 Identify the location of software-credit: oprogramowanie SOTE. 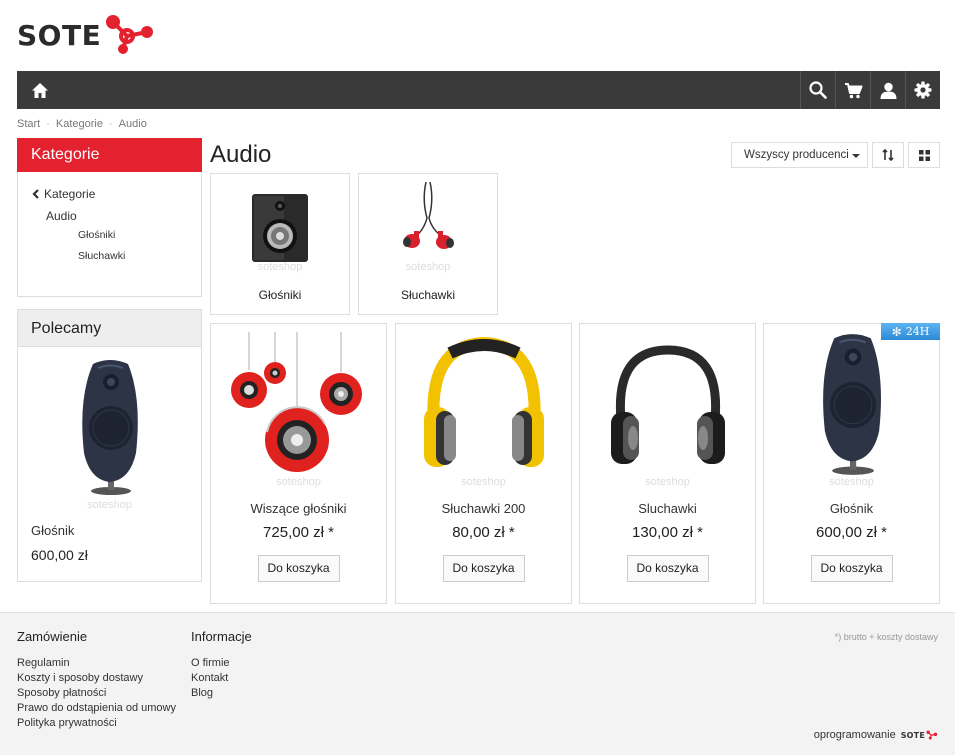
(876, 735).